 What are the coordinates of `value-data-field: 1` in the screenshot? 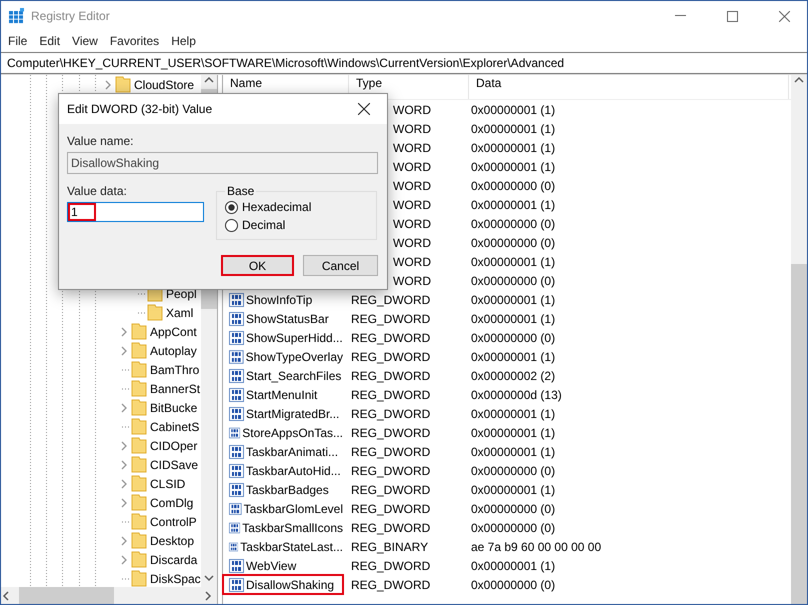 It's located at (135, 212).